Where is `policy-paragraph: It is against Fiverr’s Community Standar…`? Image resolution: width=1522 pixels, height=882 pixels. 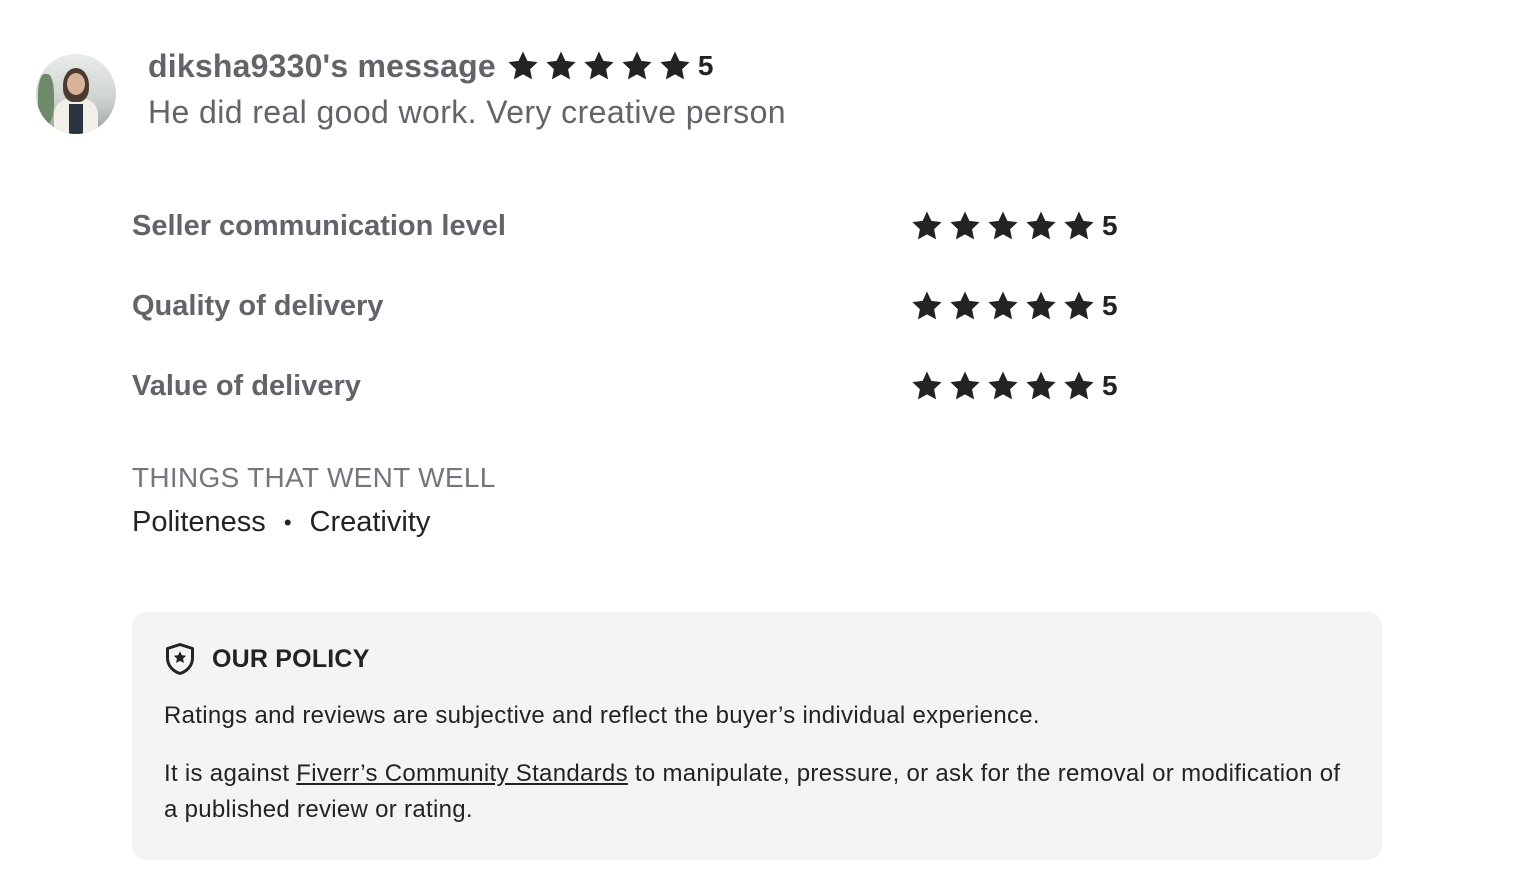 policy-paragraph: It is against Fiverr’s Community Standar… is located at coordinates (754, 792).